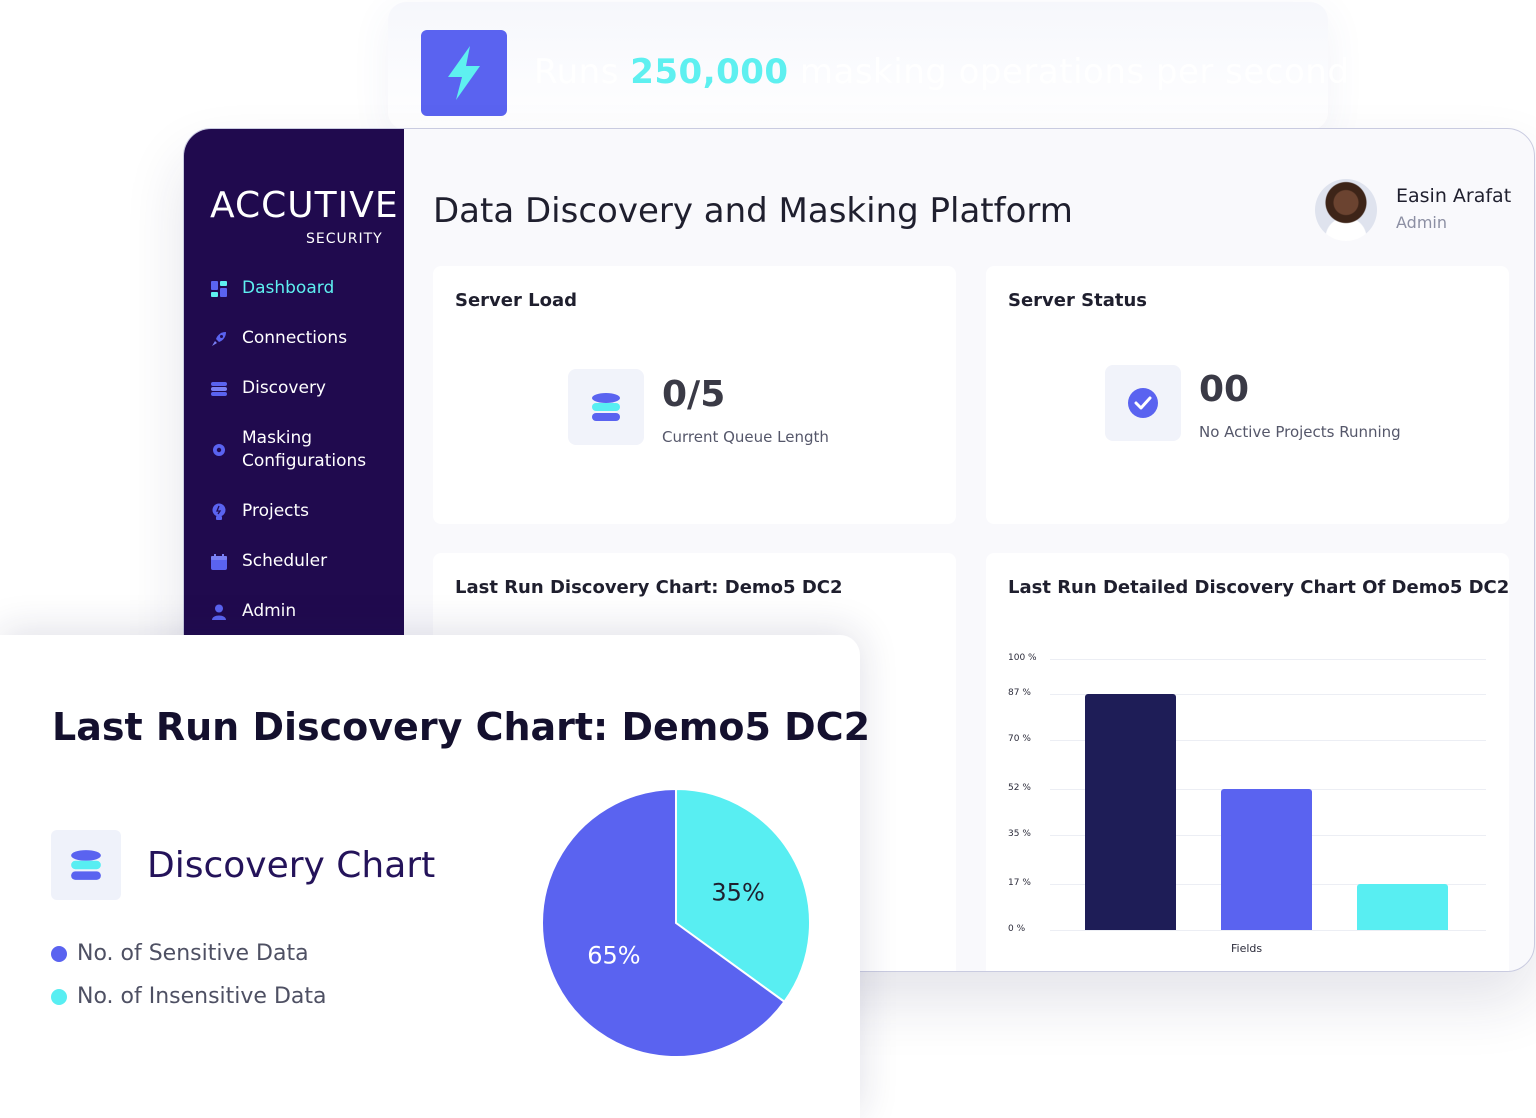 The height and width of the screenshot is (1118, 1536). Describe the element at coordinates (461, 727) in the screenshot. I see `popup-title: Last Run Discovery Chart: Demo5 DC2` at that location.